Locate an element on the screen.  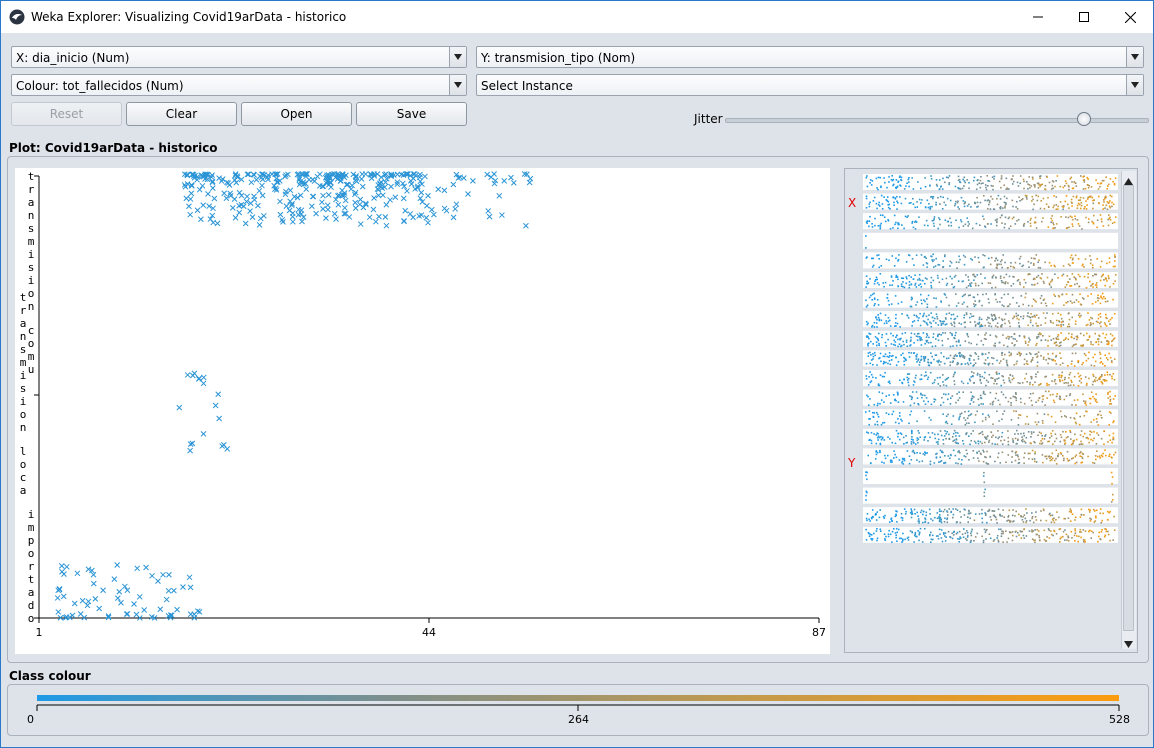
y-axis-select: Y: transmision_tipo (Nom) is located at coordinates (810, 57).